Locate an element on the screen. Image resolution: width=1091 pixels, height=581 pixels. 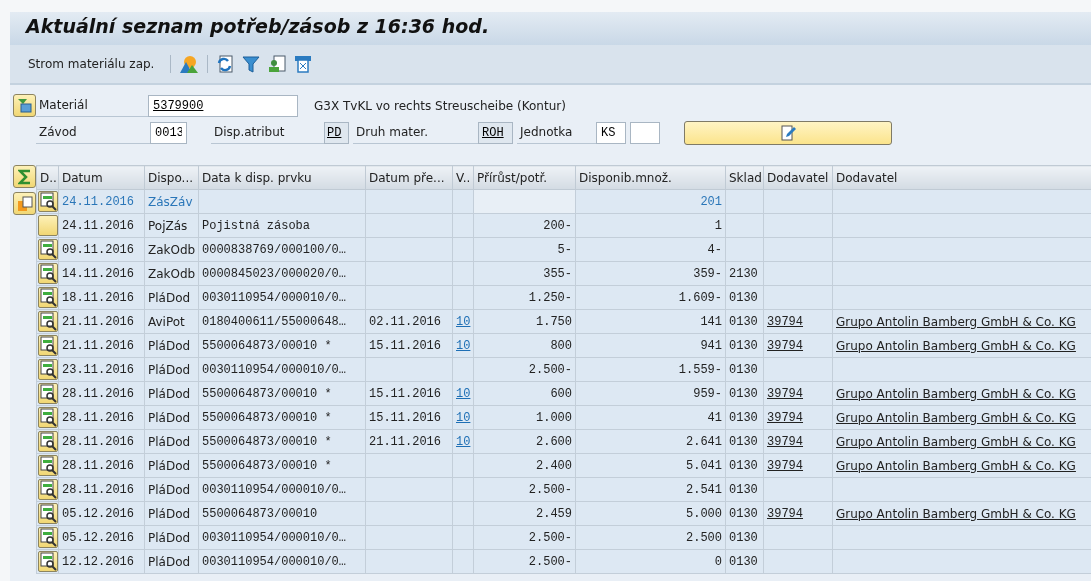
column-header: Datum is located at coordinates (101, 177).